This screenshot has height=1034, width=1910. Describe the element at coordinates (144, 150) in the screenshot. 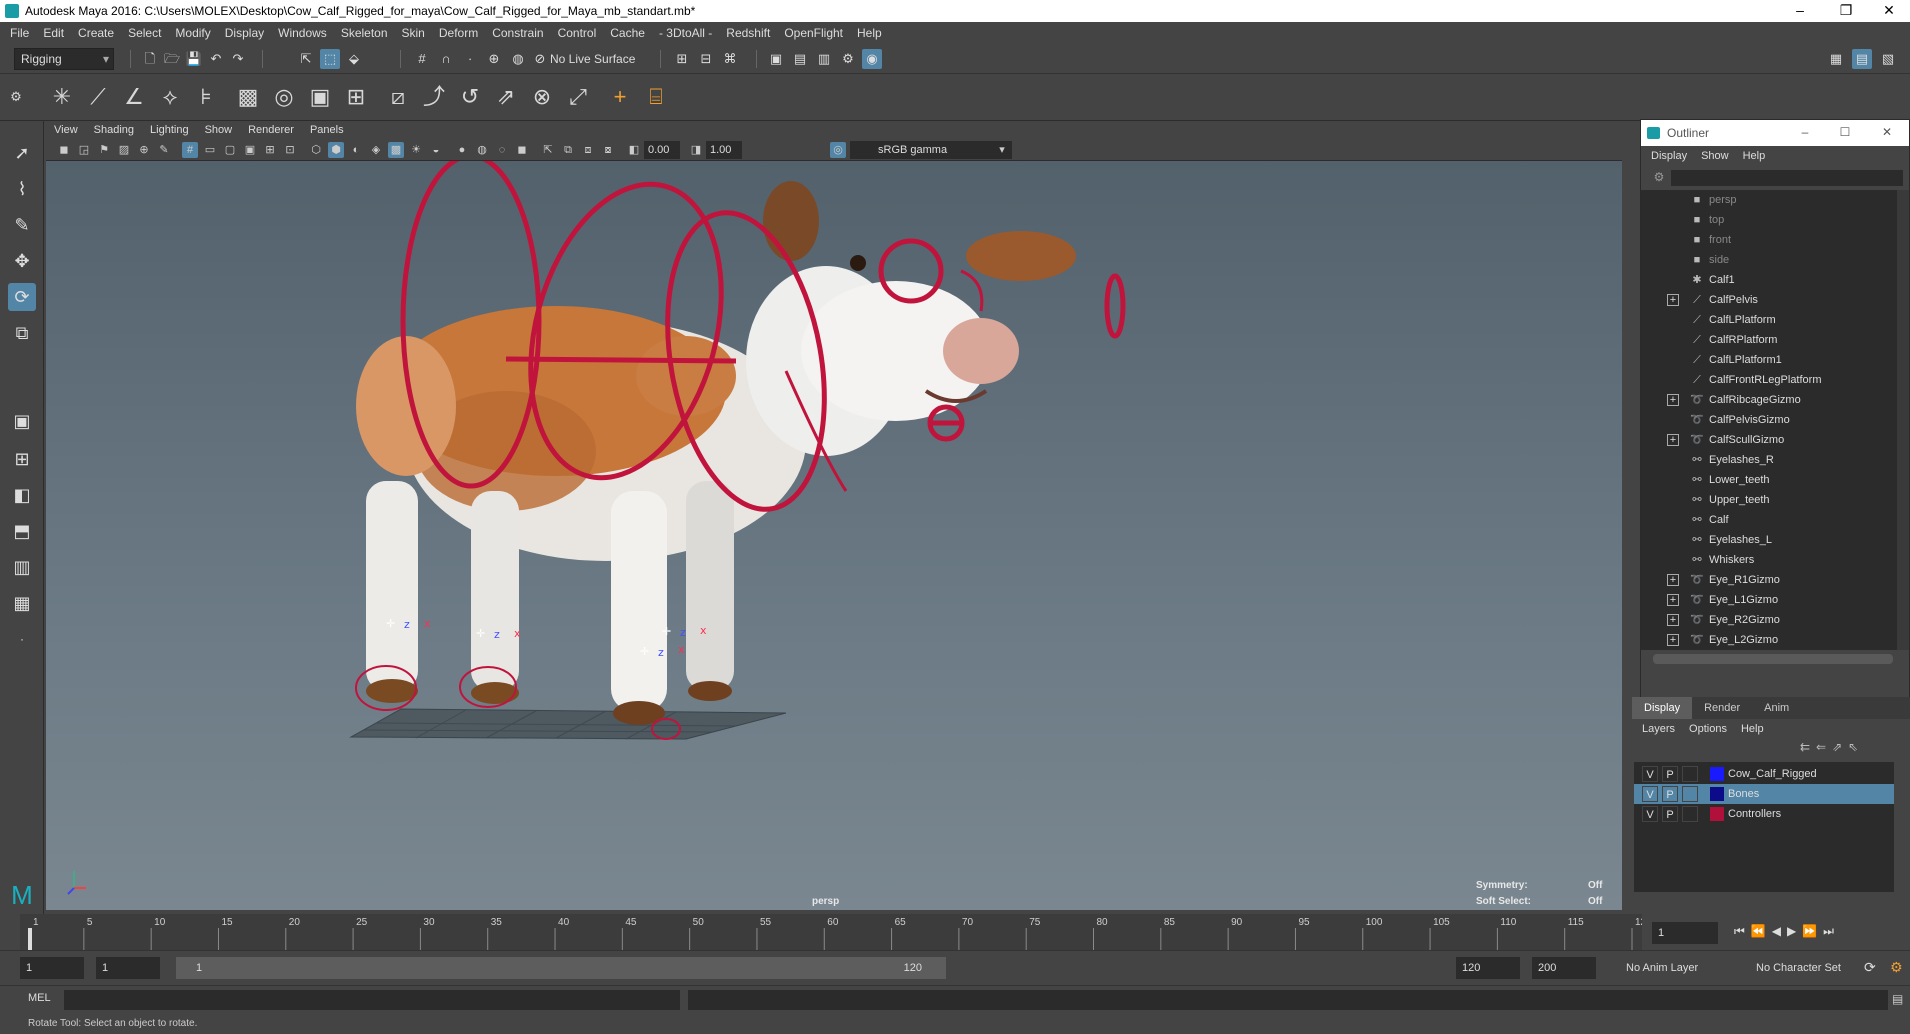

I see `2d-pan-zoom-icon: ⊕` at that location.